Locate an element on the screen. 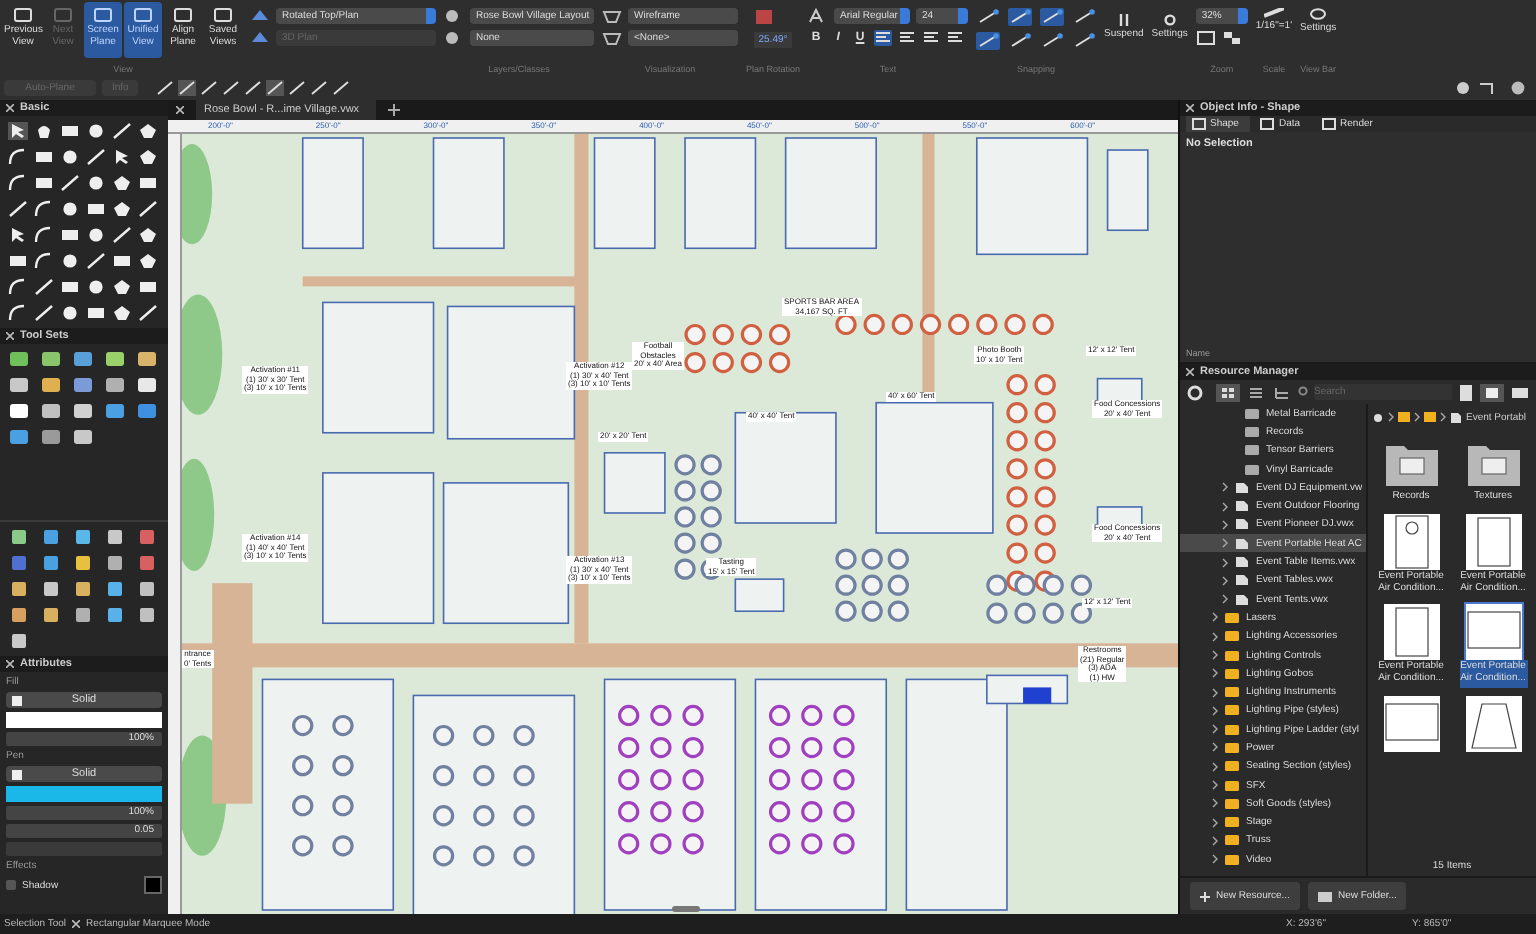 The image size is (1536, 934). fill-color-swatch is located at coordinates (84, 720).